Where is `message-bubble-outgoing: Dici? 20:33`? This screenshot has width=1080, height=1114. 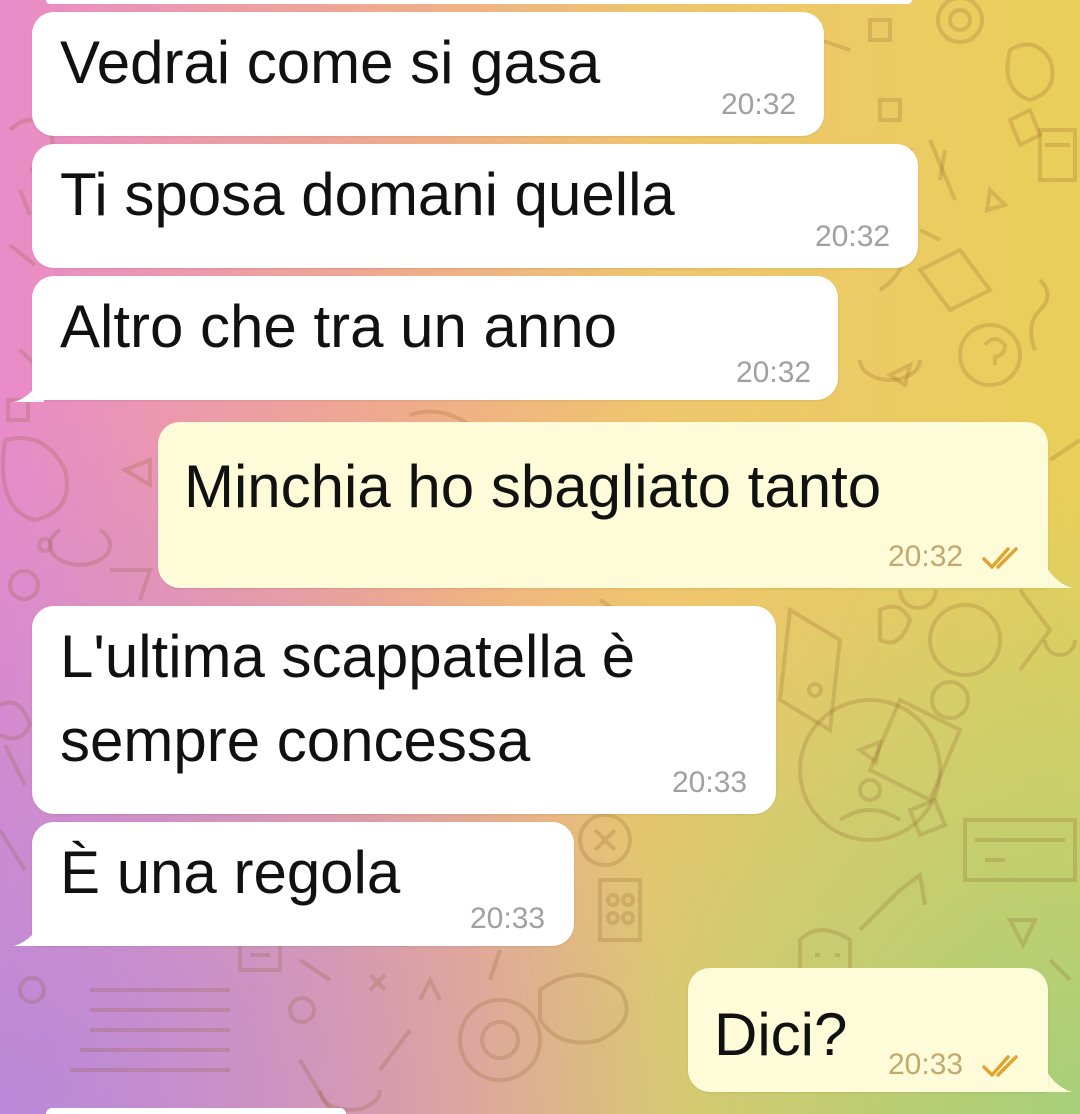 message-bubble-outgoing: Dici? 20:33 is located at coordinates (868, 1030).